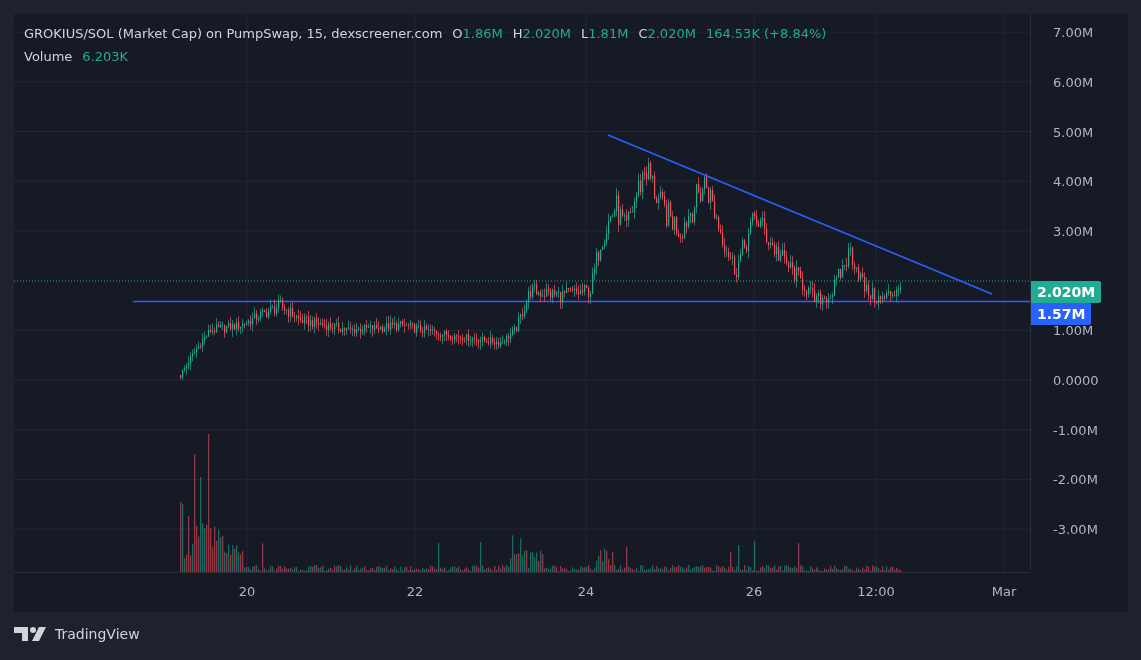  I want to click on ohlc-label: O, so click(457, 34).